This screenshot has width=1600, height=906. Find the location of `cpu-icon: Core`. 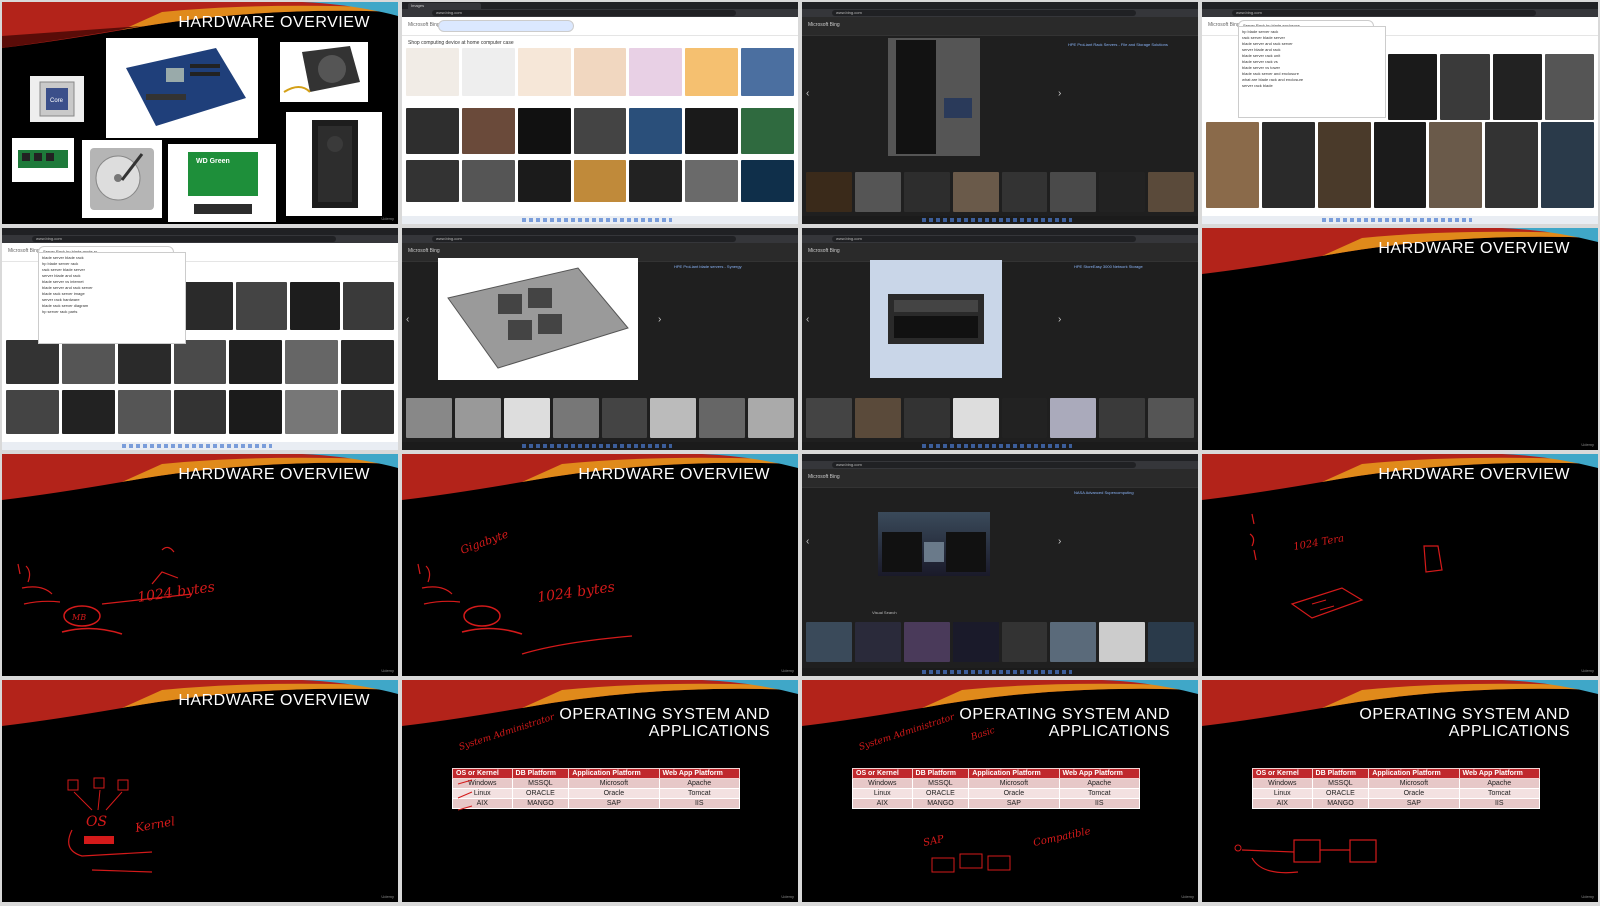

cpu-icon: Core is located at coordinates (57, 99).